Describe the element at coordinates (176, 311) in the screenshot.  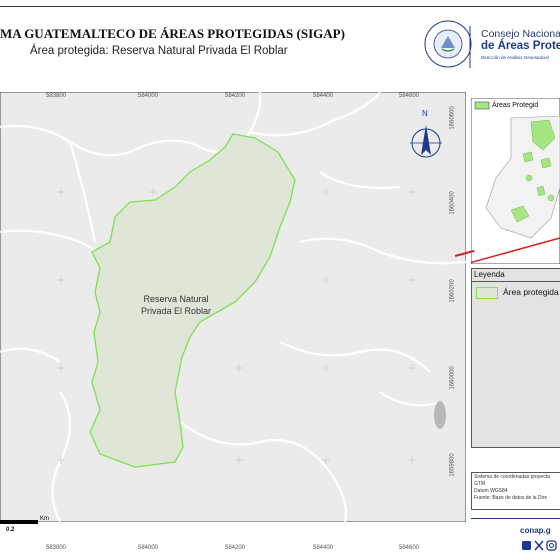
I see `area-label-line2: Privada El Roblar` at that location.